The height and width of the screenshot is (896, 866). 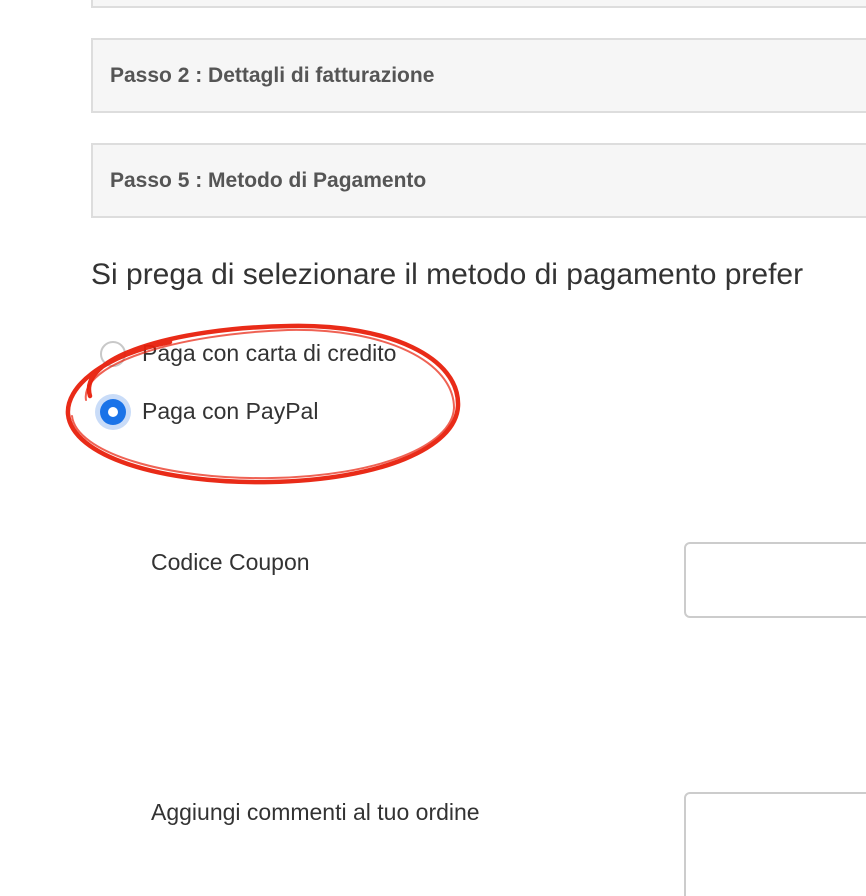 I want to click on step-5-title: Passo 5 : Metodo di Pagamento, so click(x=268, y=180).